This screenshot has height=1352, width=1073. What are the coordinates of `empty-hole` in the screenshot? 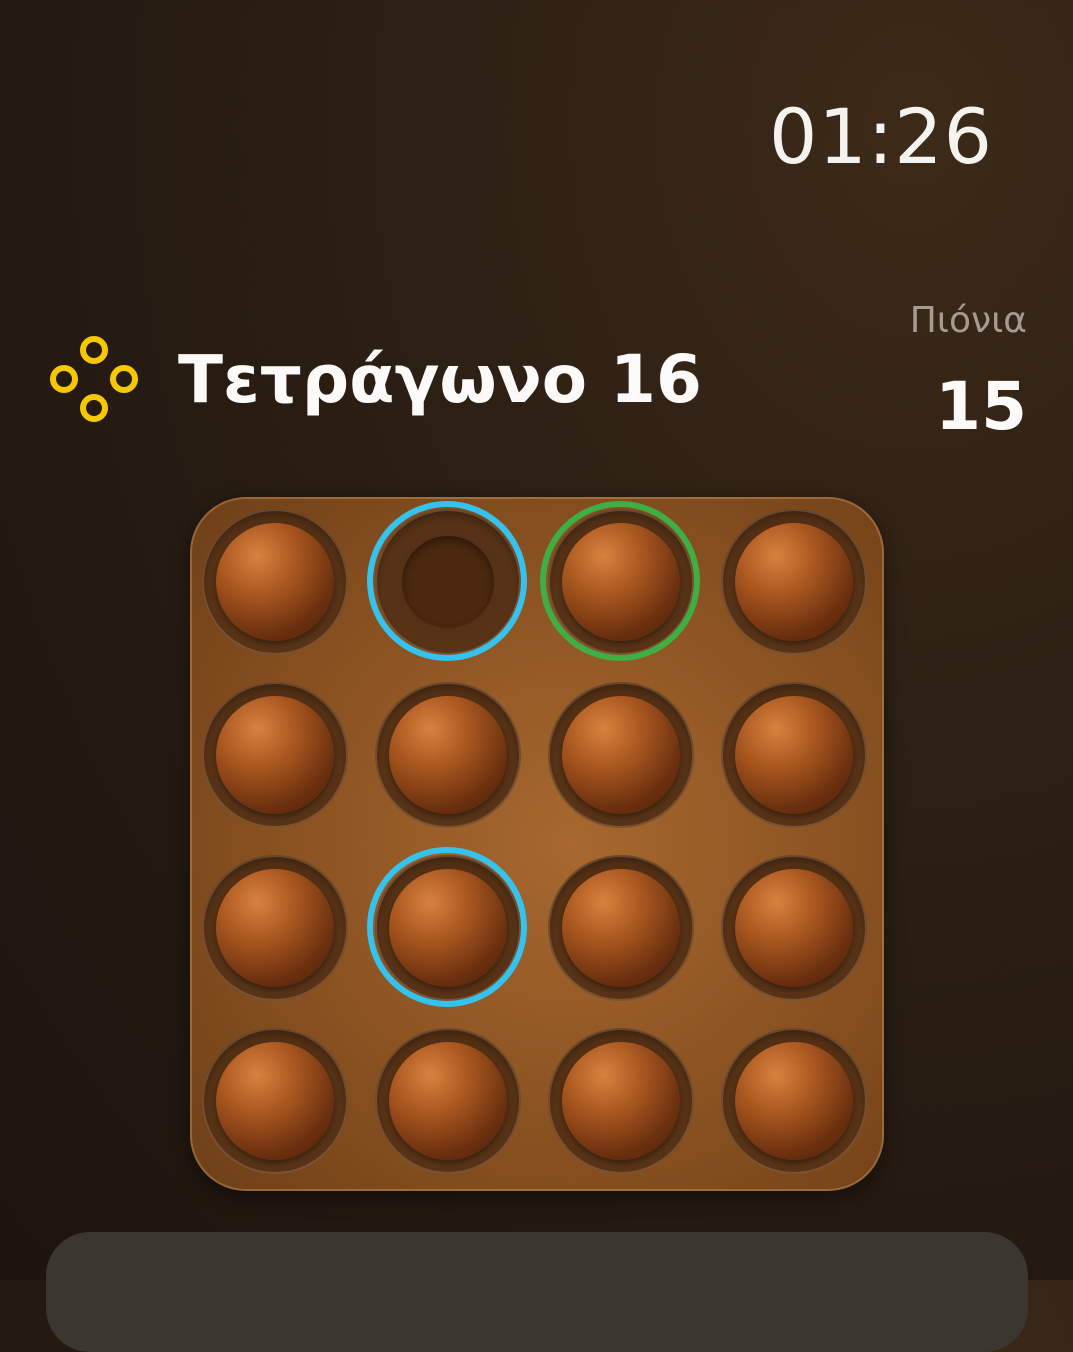 It's located at (448, 582).